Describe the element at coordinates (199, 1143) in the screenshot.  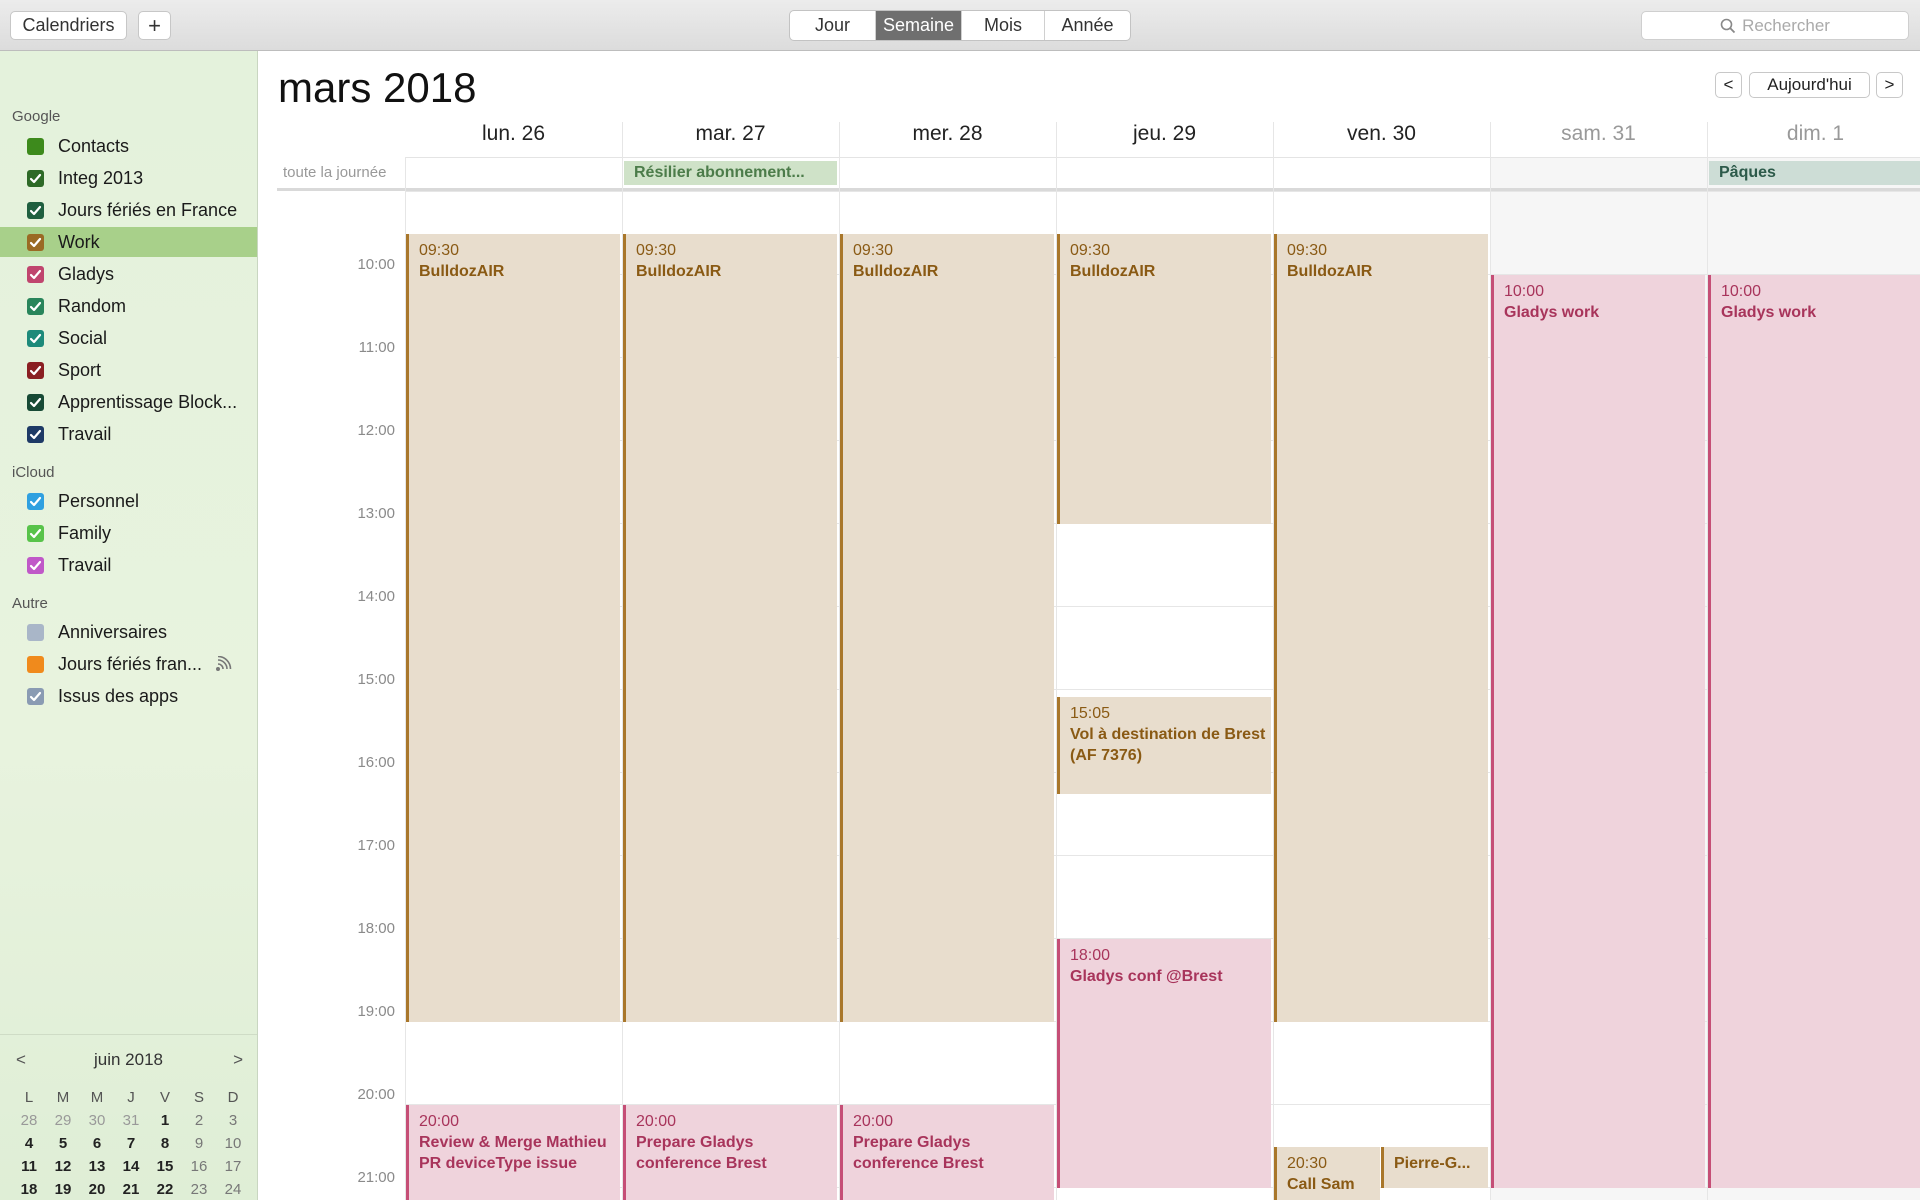
I see `mini-day: 9` at that location.